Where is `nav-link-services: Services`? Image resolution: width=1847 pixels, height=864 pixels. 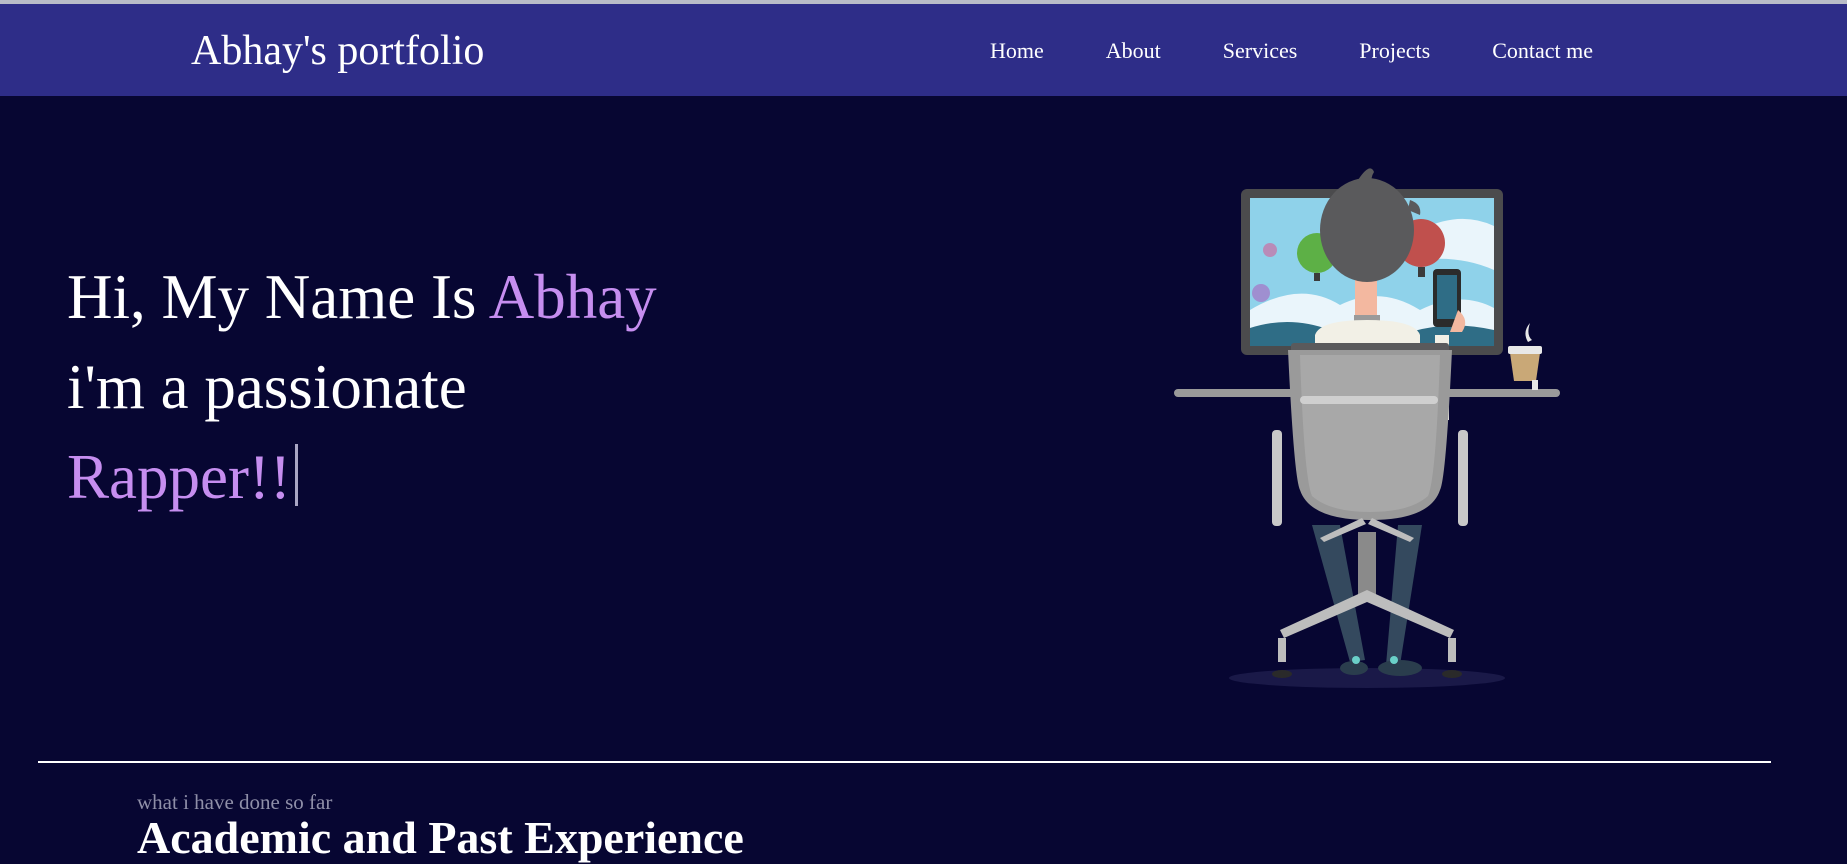 nav-link-services: Services is located at coordinates (1260, 51).